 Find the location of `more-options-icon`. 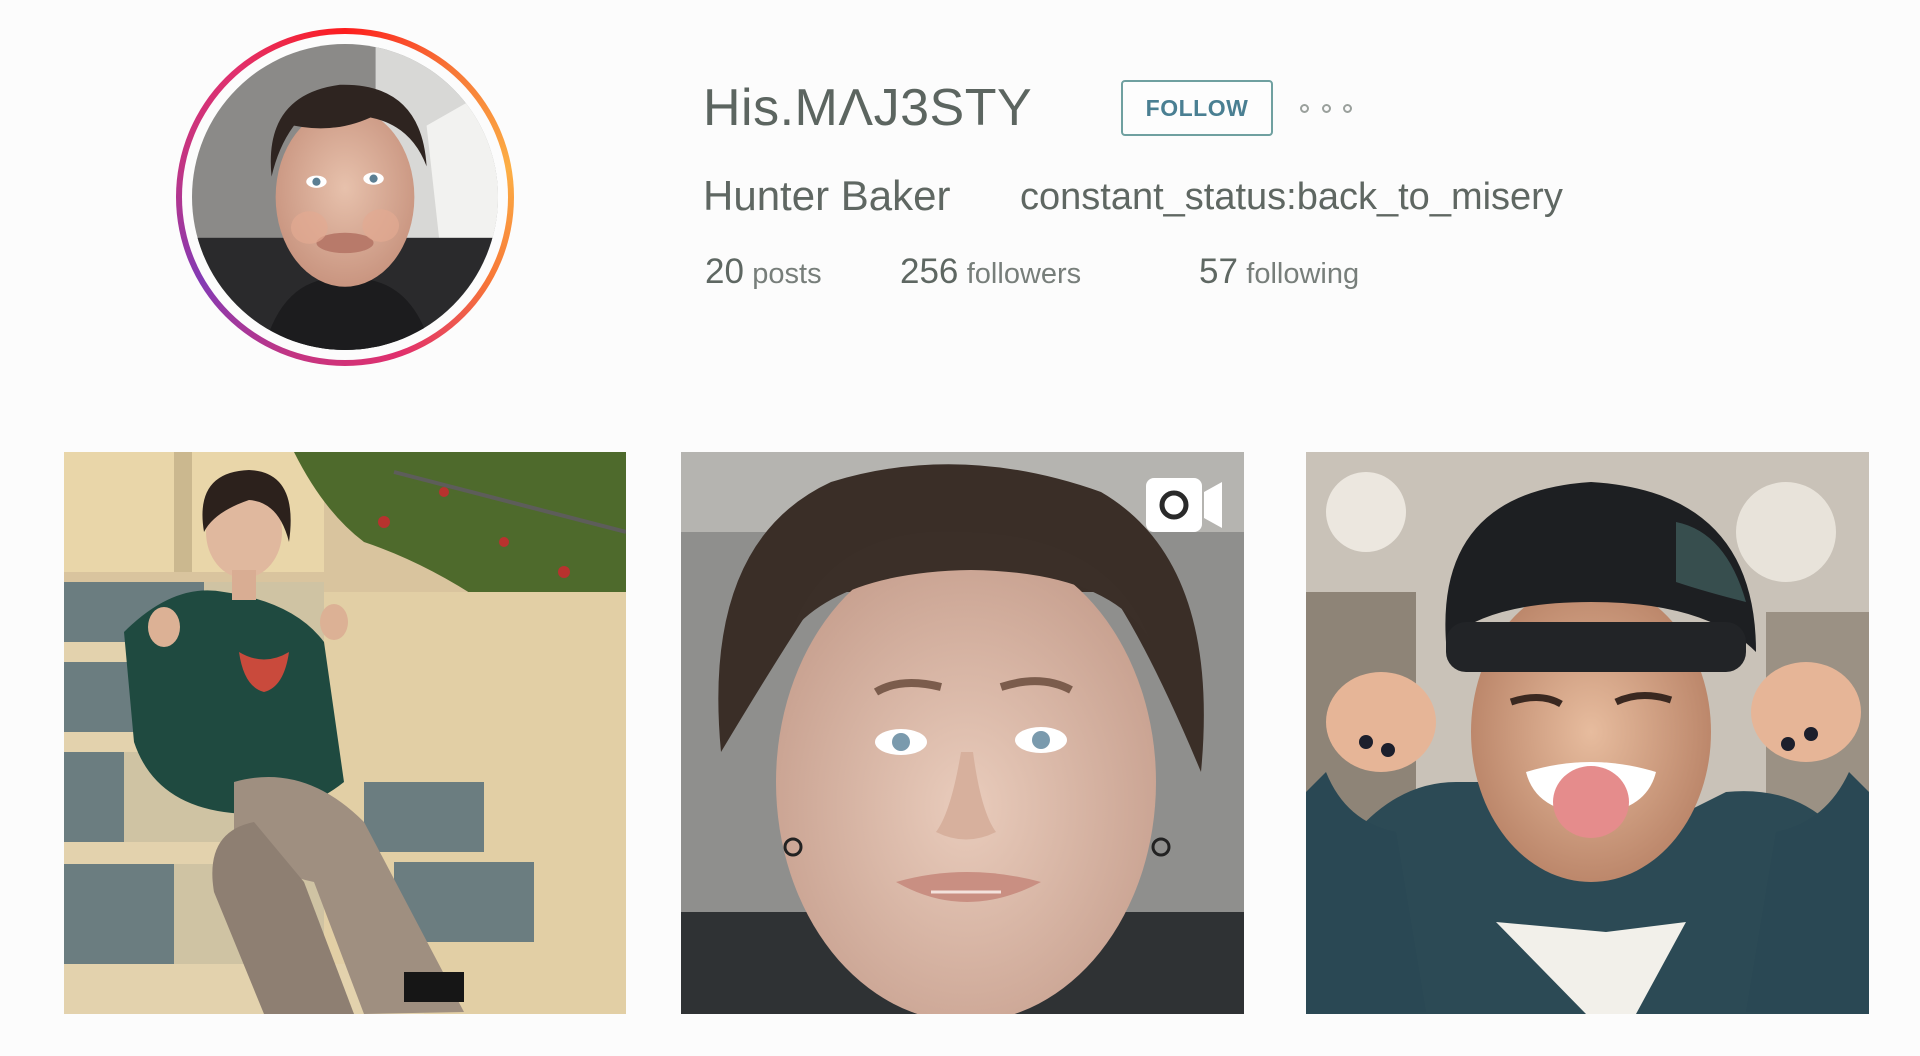

more-options-icon is located at coordinates (1326, 108).